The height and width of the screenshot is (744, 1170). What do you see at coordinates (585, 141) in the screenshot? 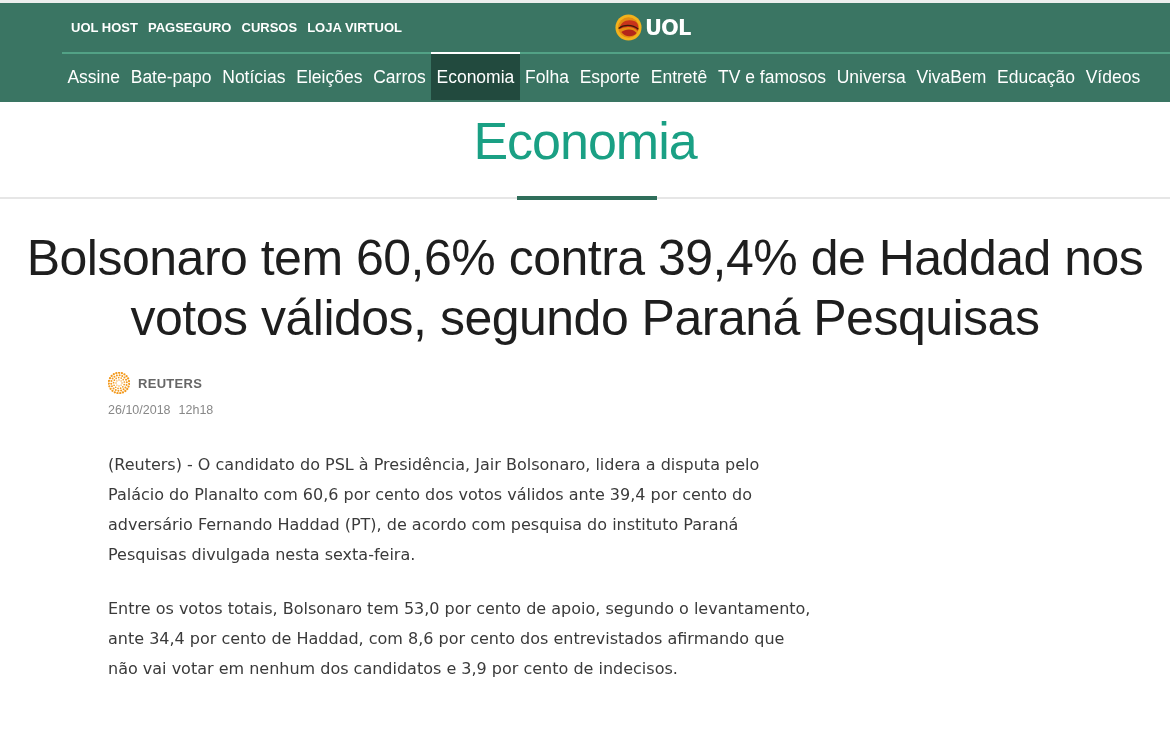
I see `section-title: Economia` at bounding box center [585, 141].